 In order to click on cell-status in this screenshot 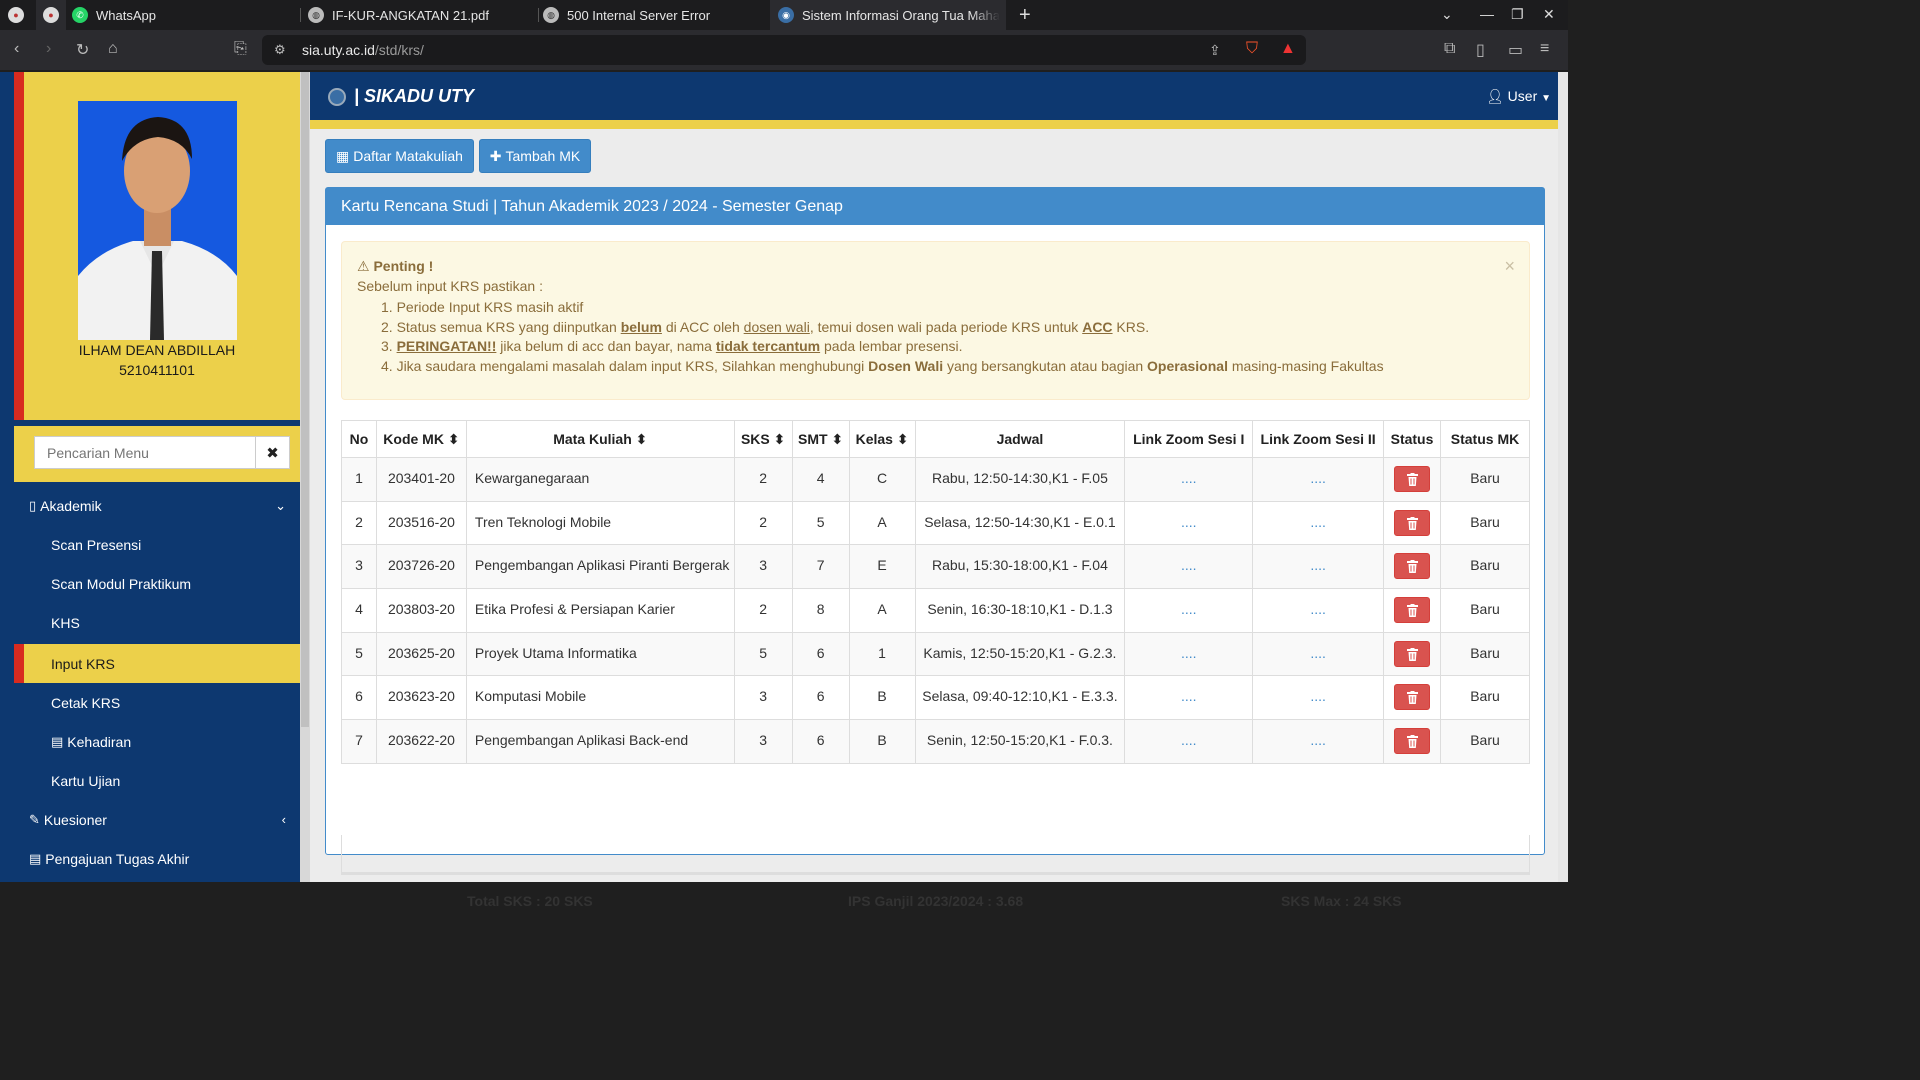, I will do `click(1412, 698)`.